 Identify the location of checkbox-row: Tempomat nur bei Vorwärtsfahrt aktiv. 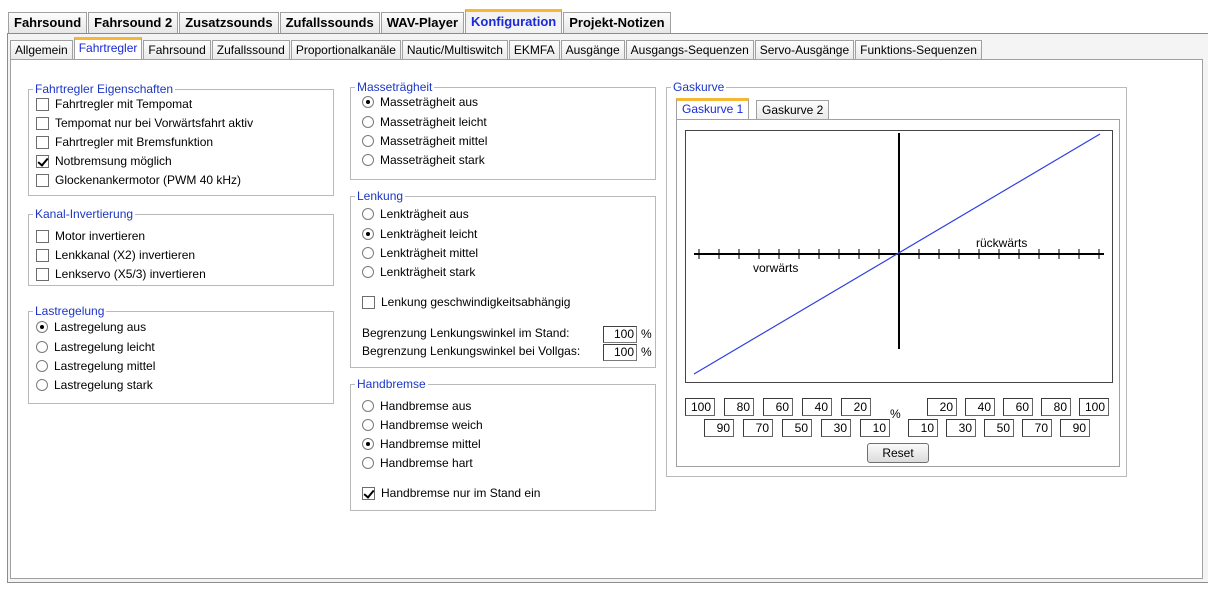
(144, 123).